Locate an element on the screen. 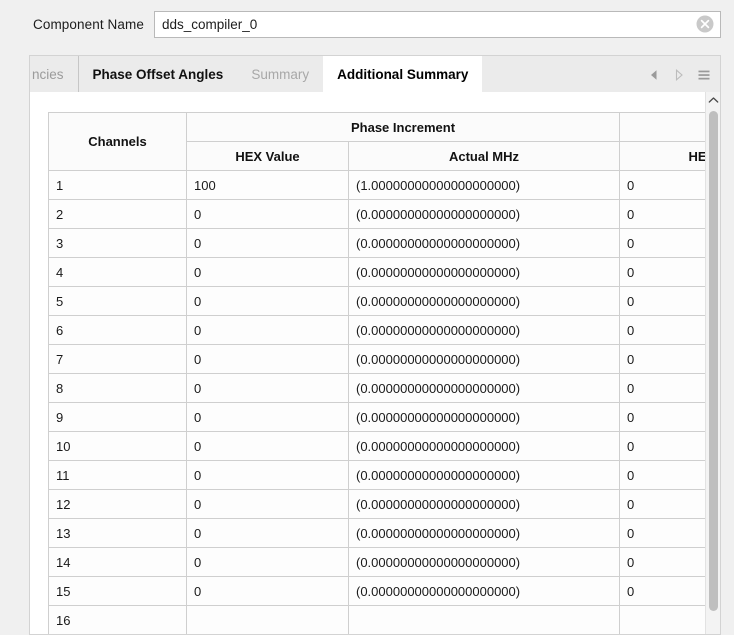 The height and width of the screenshot is (635, 734). table-row: 11 0 (0.00000000000000000000) 0 is located at coordinates (376, 475).